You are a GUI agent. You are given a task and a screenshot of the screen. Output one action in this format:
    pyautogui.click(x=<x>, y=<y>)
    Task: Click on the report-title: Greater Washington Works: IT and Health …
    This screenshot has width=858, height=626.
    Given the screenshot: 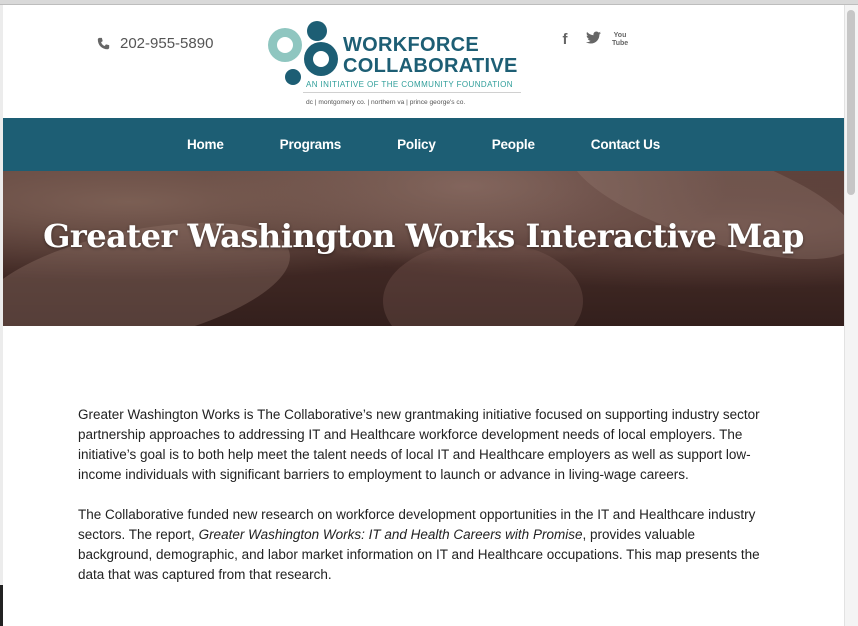 What is the action you would take?
    pyautogui.click(x=390, y=534)
    